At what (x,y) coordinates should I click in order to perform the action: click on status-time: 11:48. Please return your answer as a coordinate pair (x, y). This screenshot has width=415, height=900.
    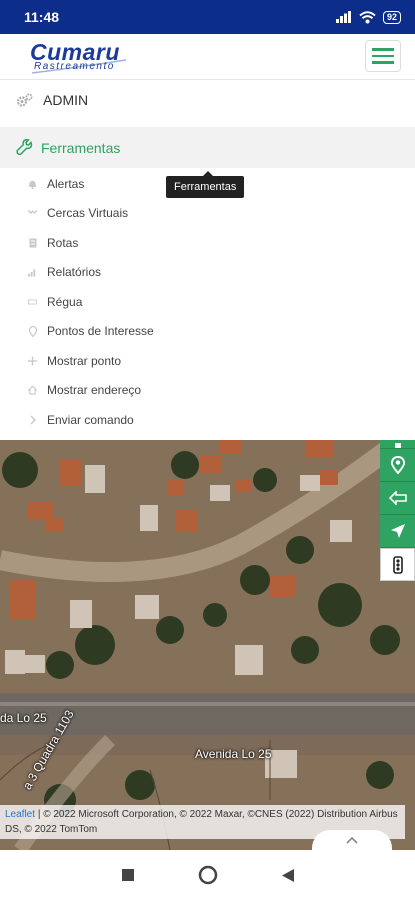
    Looking at the image, I should click on (42, 17).